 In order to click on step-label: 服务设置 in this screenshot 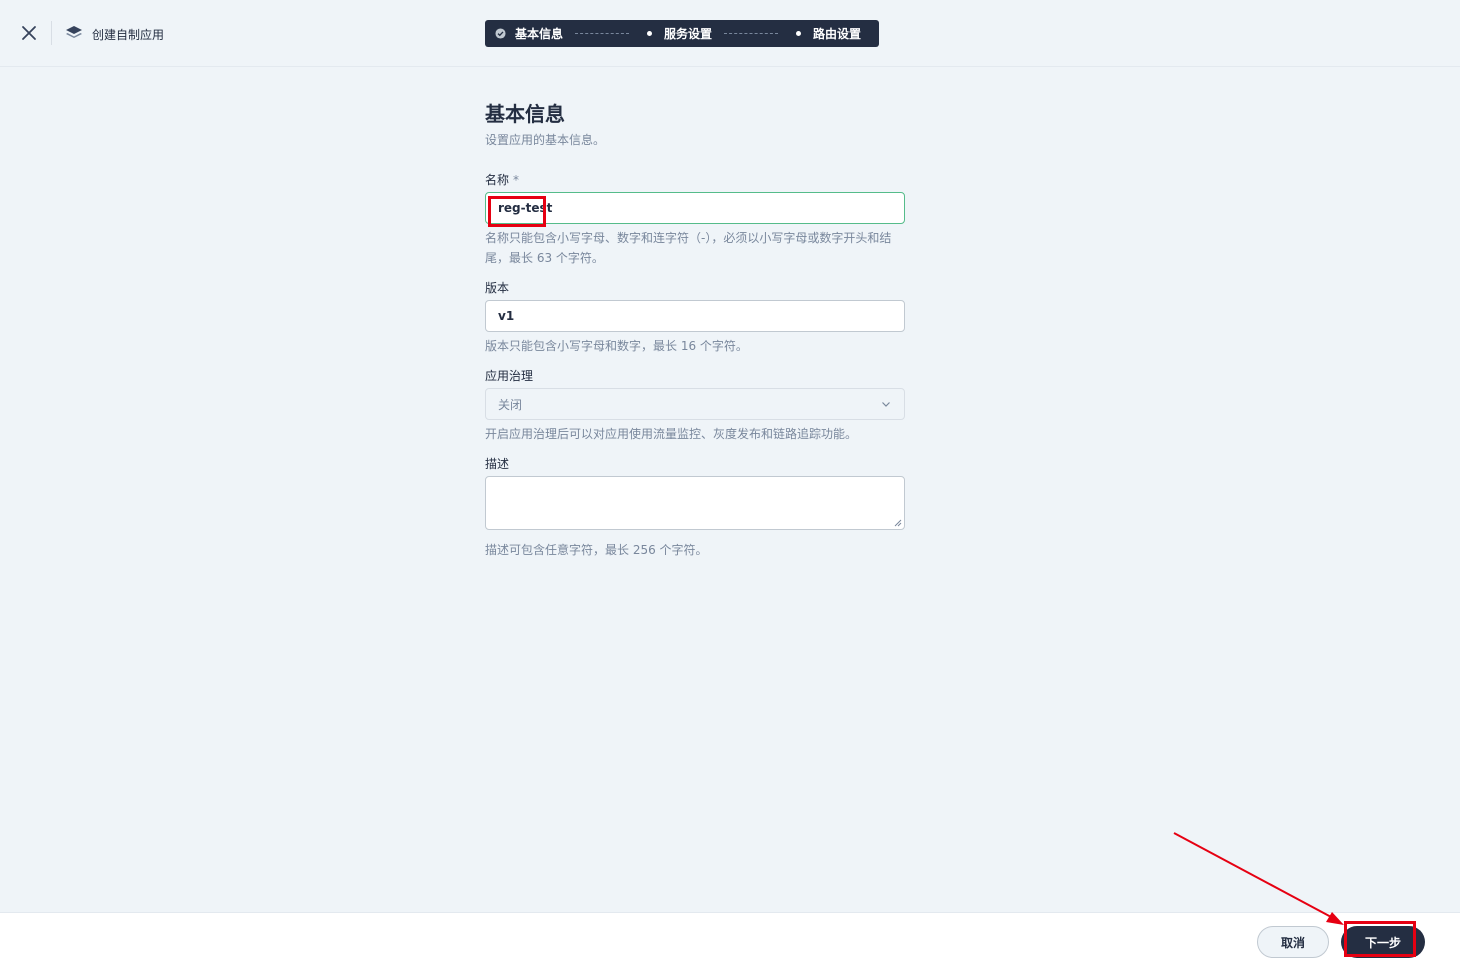, I will do `click(688, 34)`.